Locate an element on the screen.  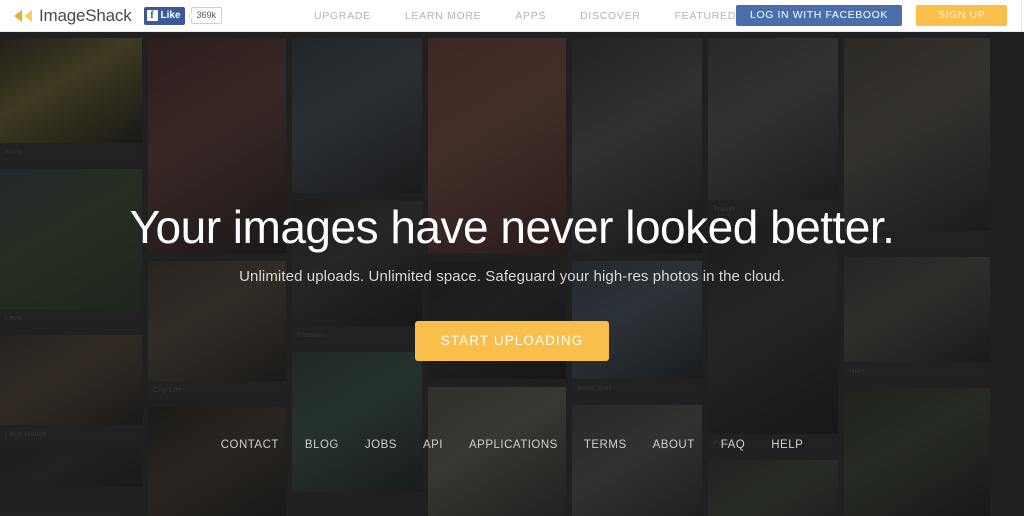
footer-link-blog: BLOG is located at coordinates (322, 445).